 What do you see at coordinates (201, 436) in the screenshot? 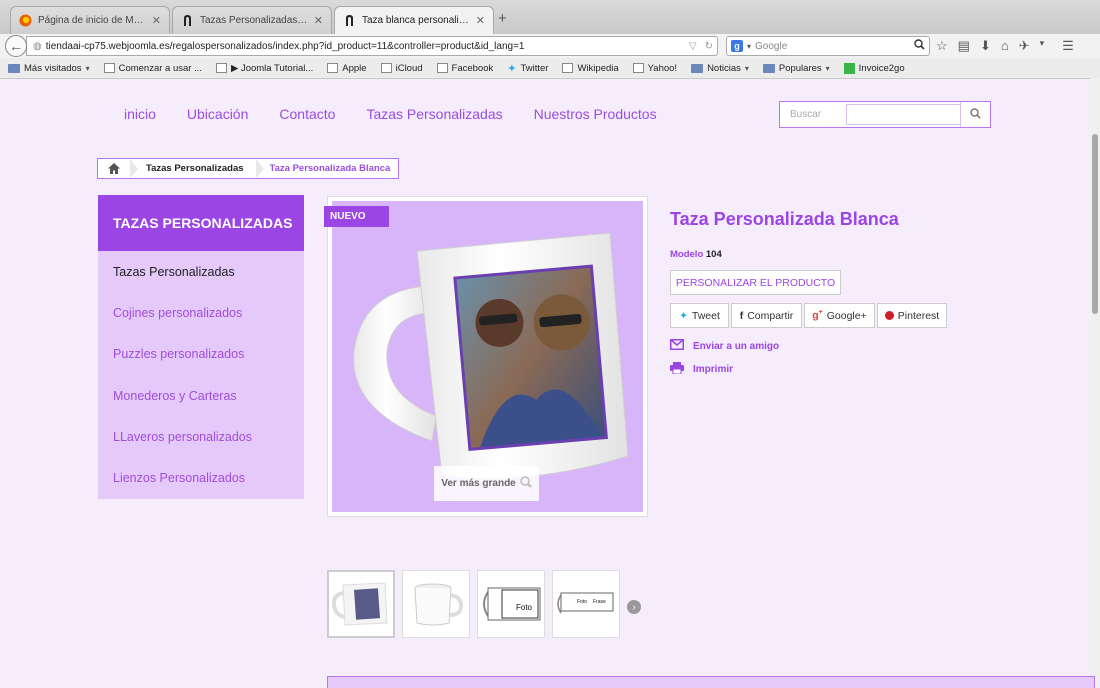
I see `sidebar-item-llaveros: LLaveros personalizados` at bounding box center [201, 436].